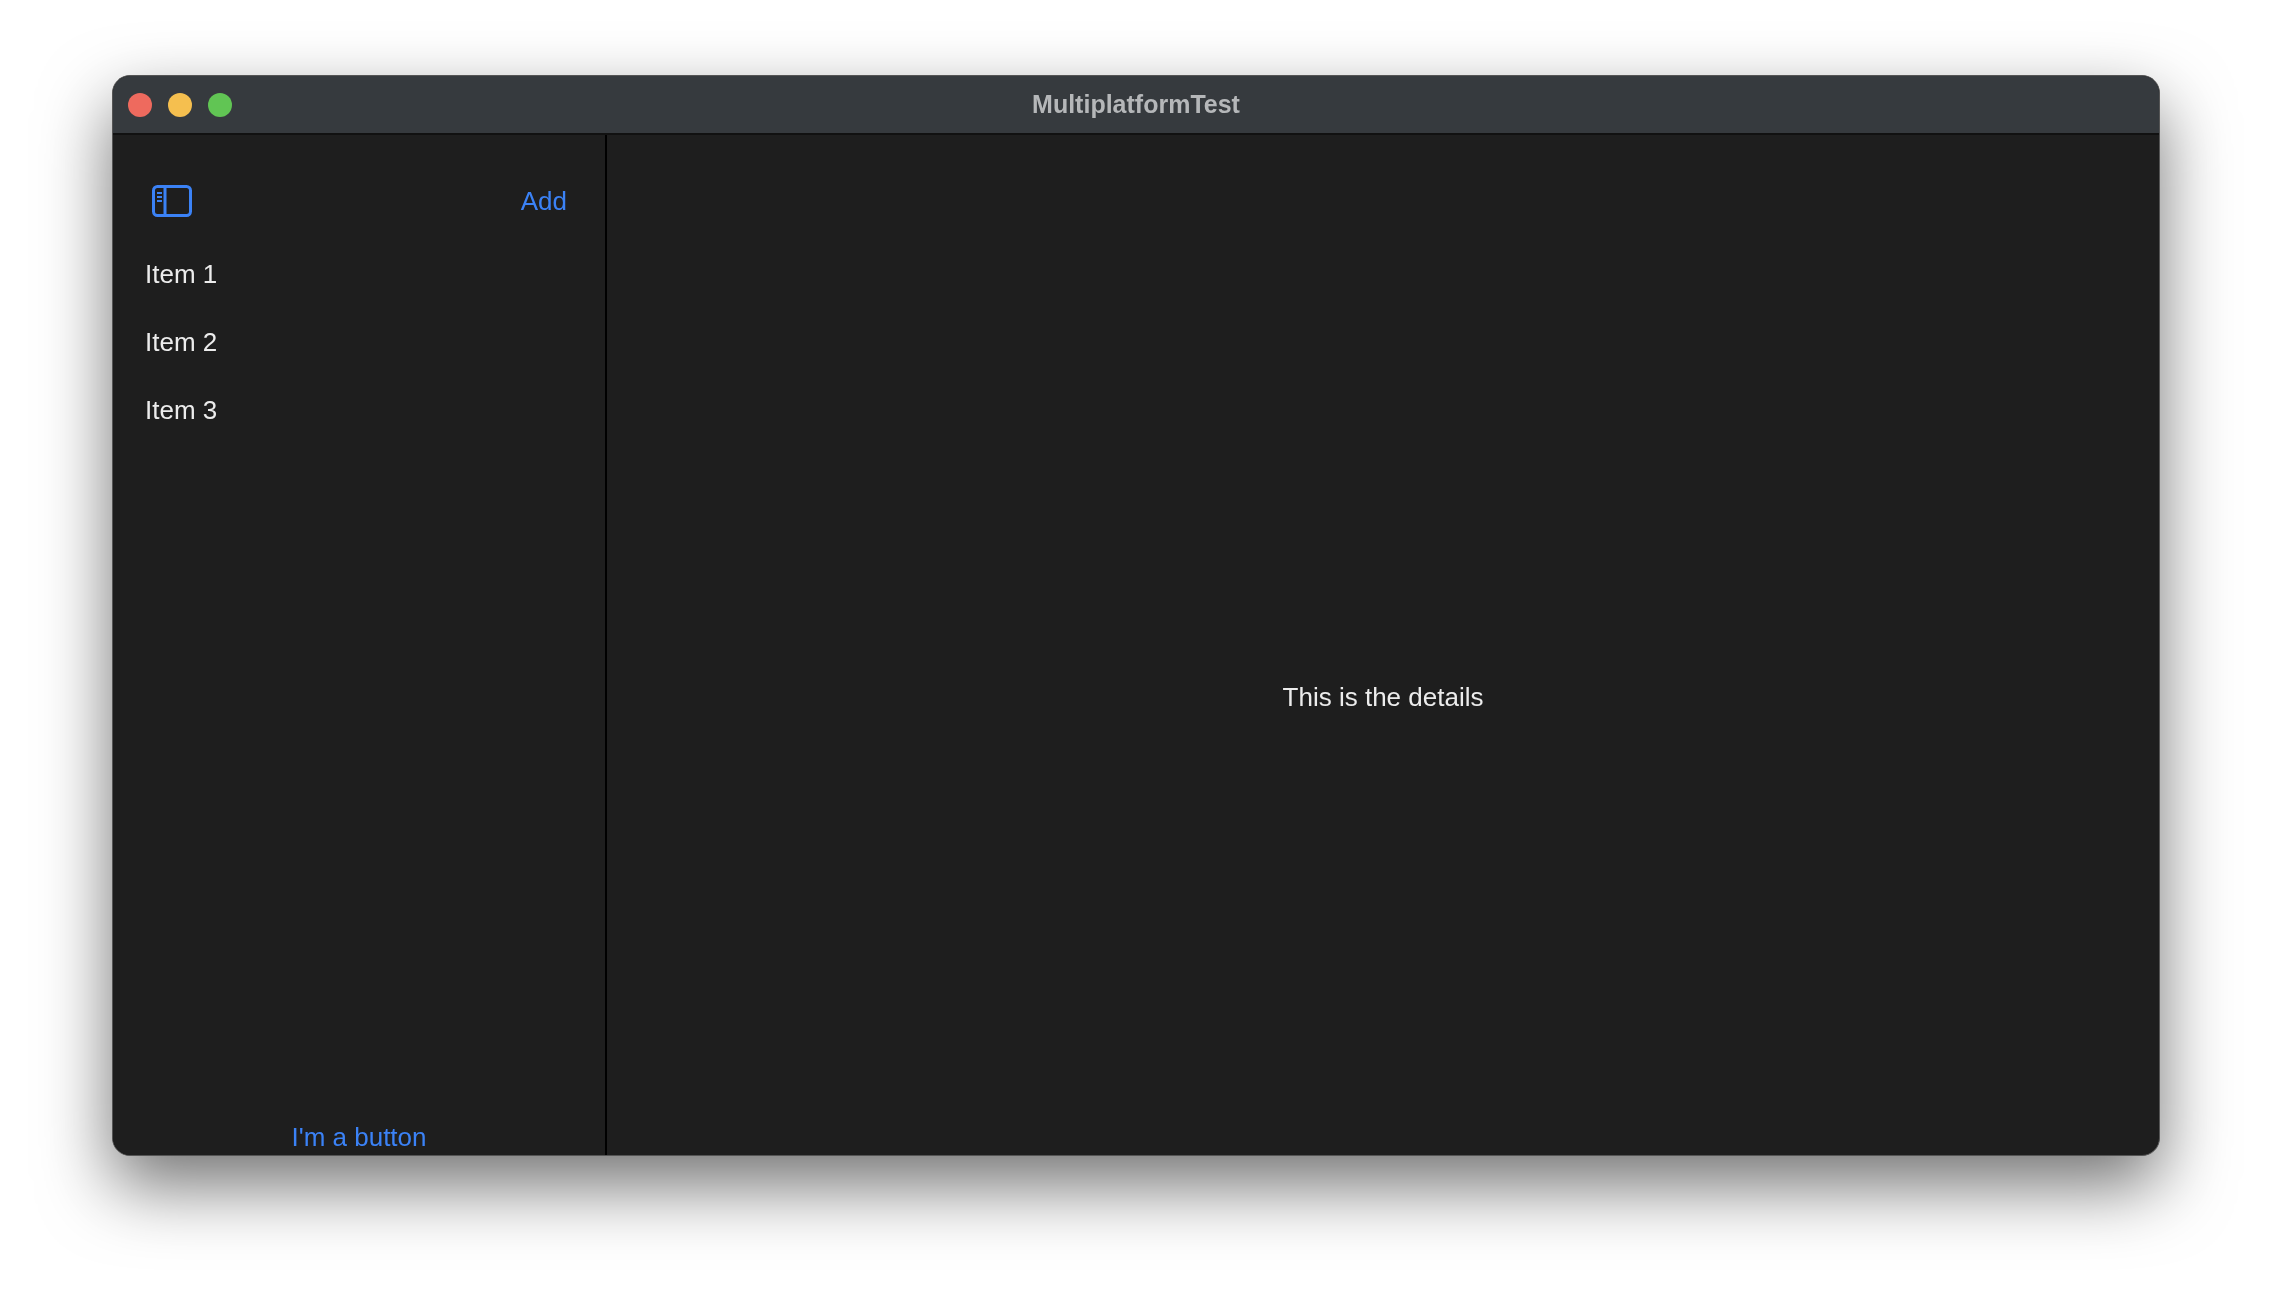 This screenshot has width=2272, height=1304. I want to click on footer-button: I'm a button, so click(359, 1137).